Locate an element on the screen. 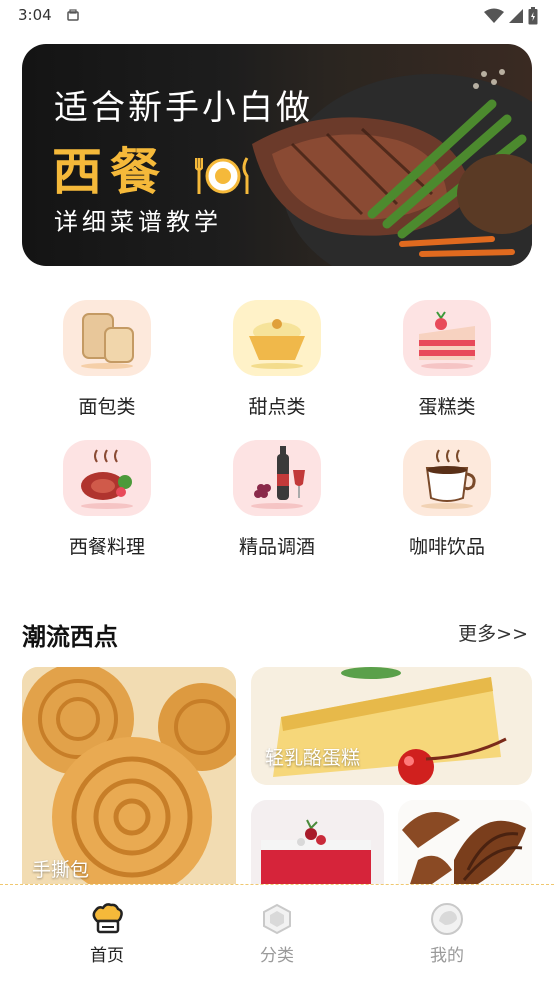 The image size is (554, 985). category-label: 甜点类 is located at coordinates (277, 407).